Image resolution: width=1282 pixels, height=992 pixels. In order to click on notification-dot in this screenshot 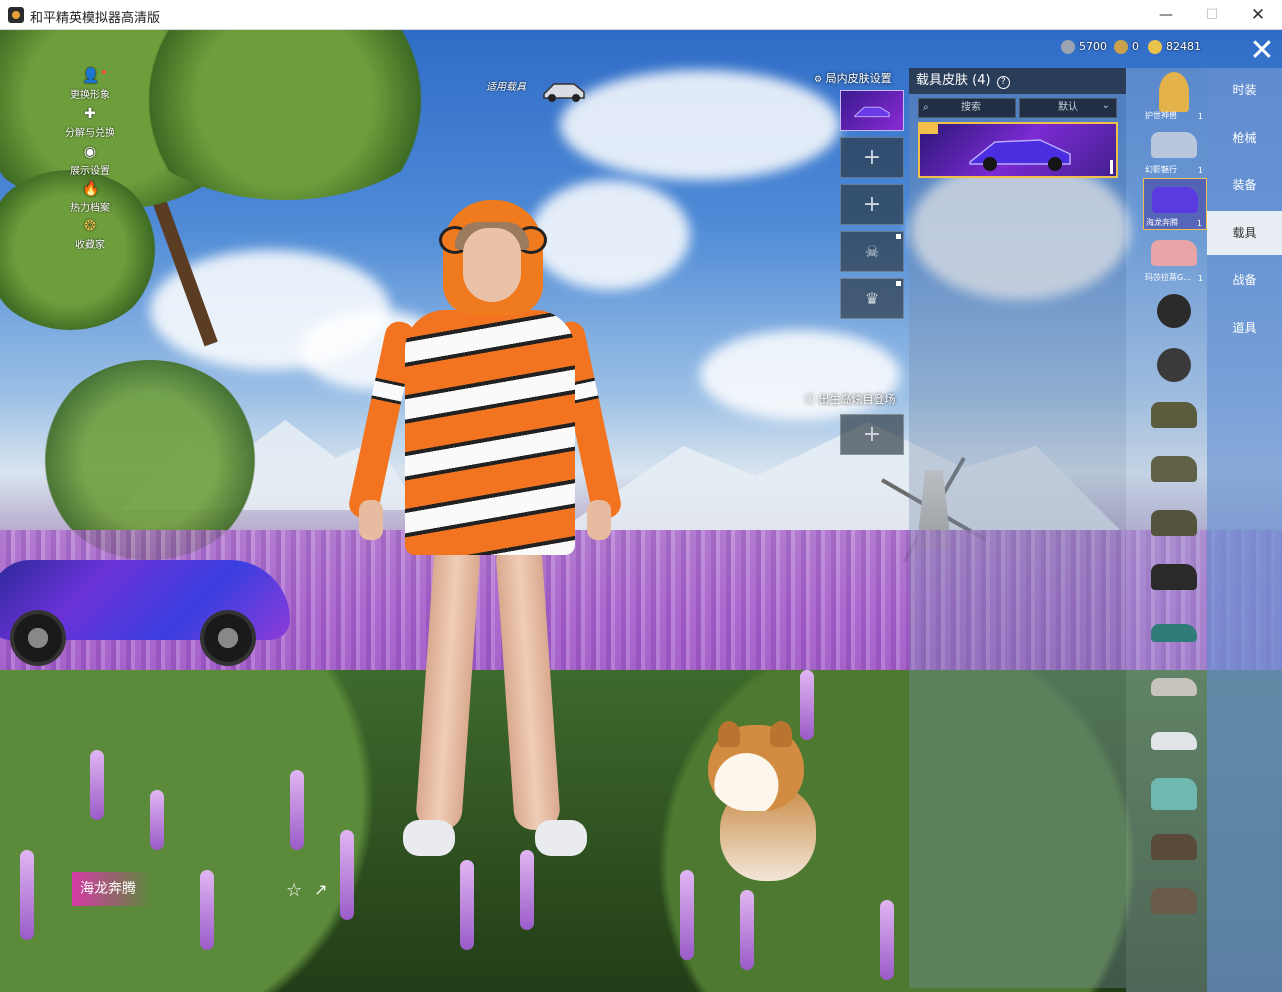, I will do `click(104, 72)`.